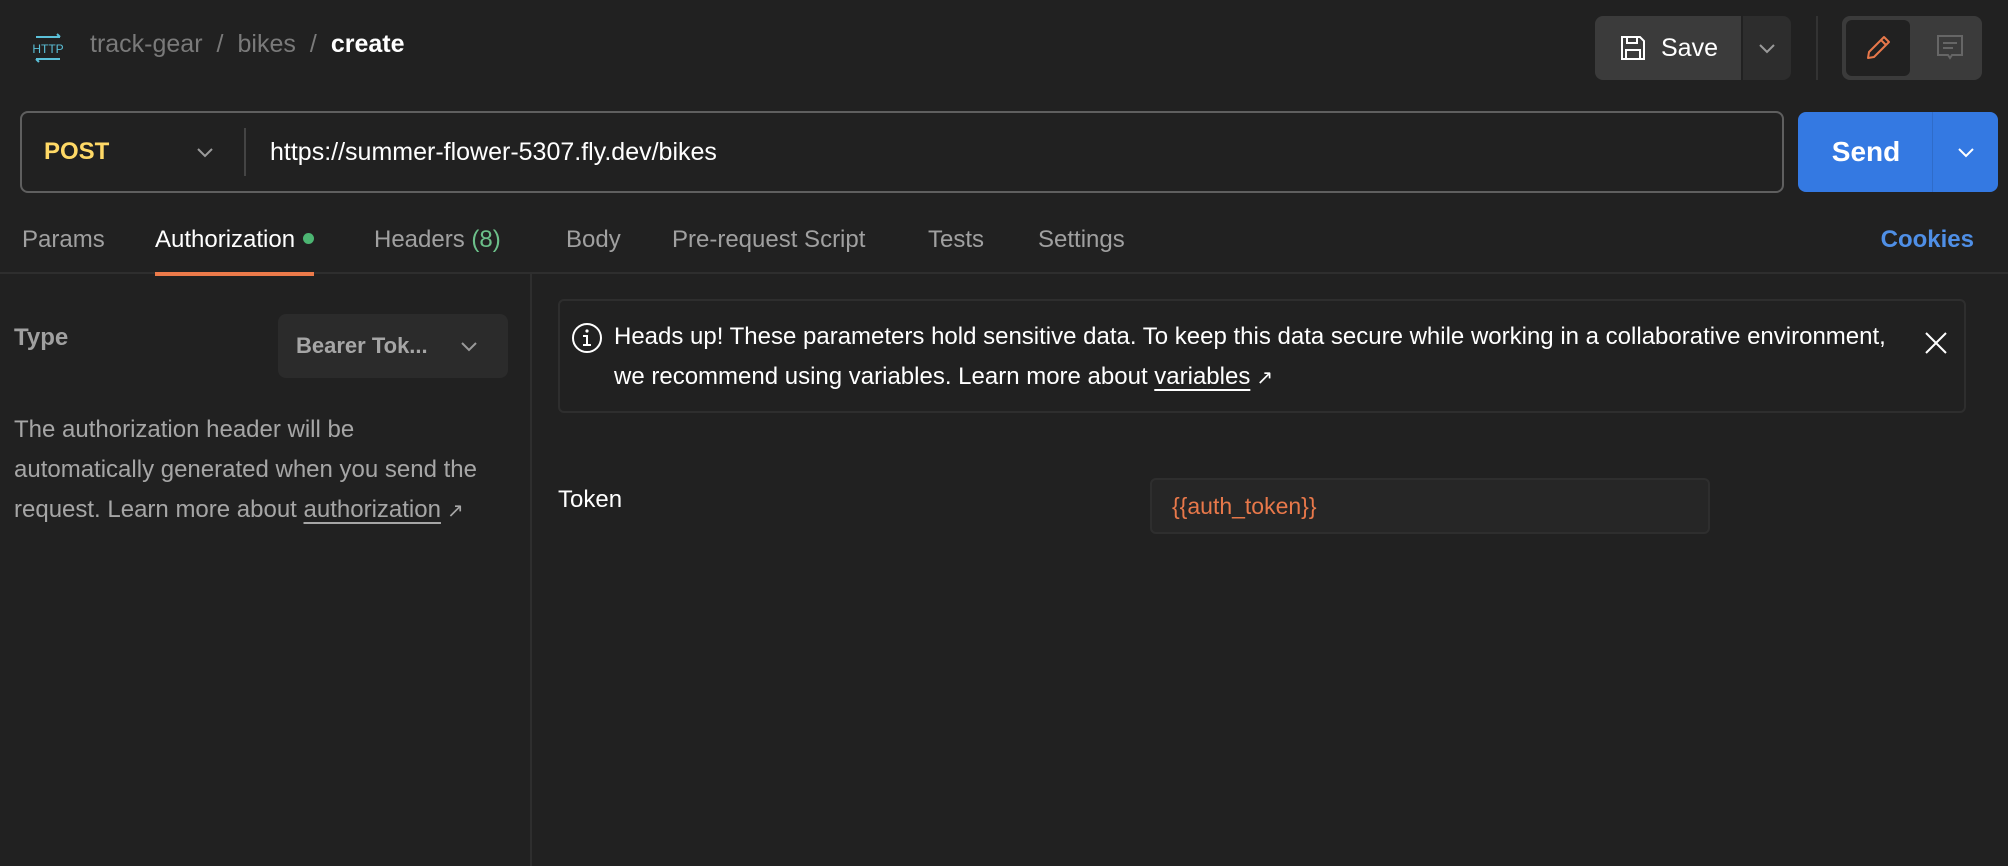  I want to click on send-options-button, so click(1965, 152).